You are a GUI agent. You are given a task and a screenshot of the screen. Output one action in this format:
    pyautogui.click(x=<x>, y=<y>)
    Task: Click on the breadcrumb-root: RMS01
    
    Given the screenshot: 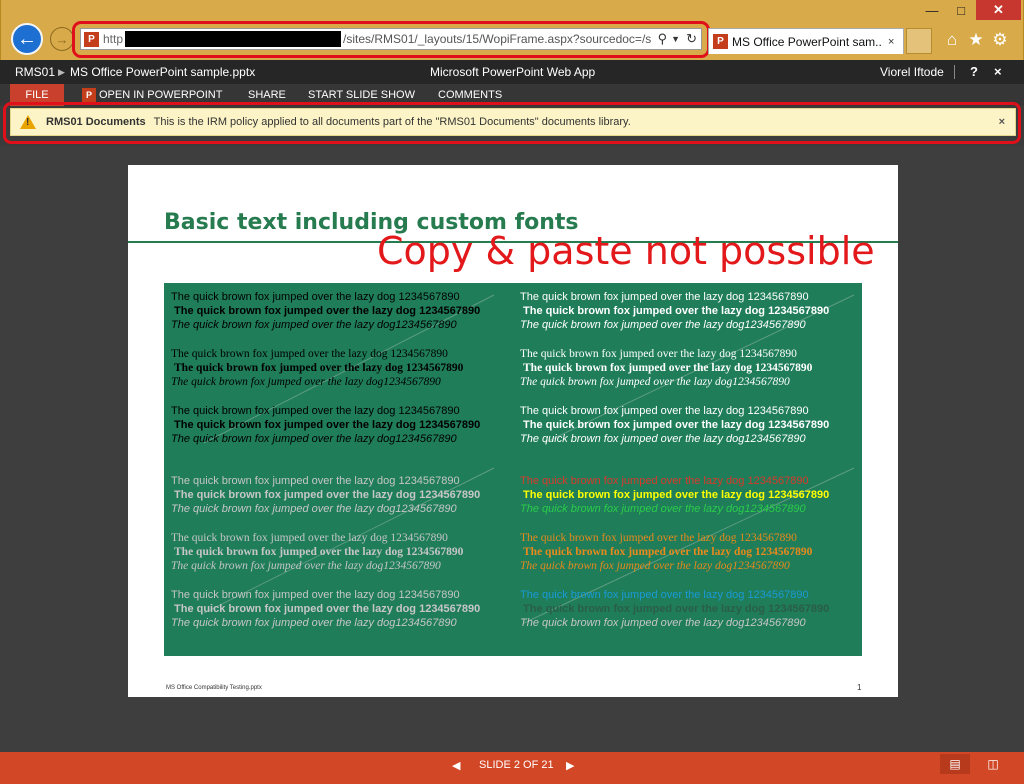 What is the action you would take?
    pyautogui.click(x=35, y=72)
    